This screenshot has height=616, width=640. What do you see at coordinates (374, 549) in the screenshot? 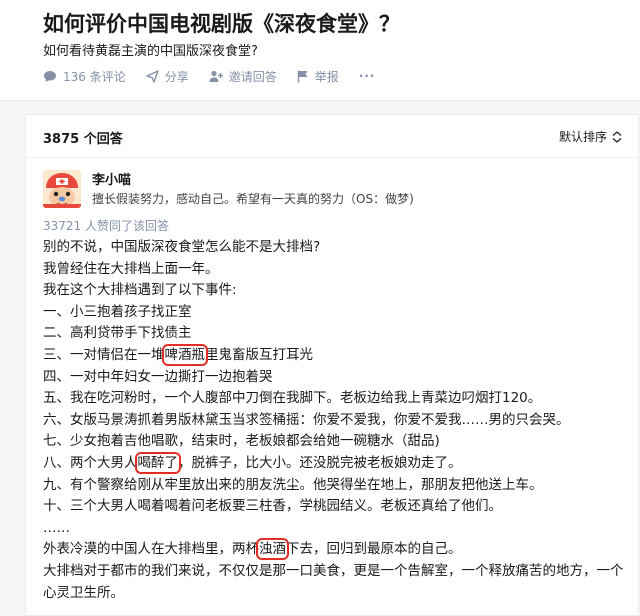
I see `answer-line-text: 下去，回归到最原本的自己。` at bounding box center [374, 549].